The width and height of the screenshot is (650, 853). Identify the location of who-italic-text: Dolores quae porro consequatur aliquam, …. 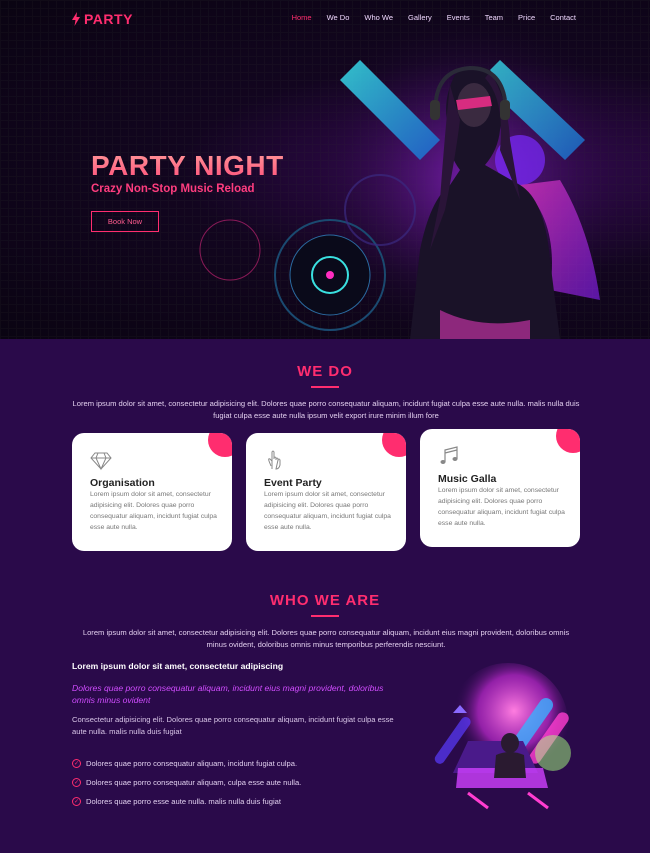
(228, 694).